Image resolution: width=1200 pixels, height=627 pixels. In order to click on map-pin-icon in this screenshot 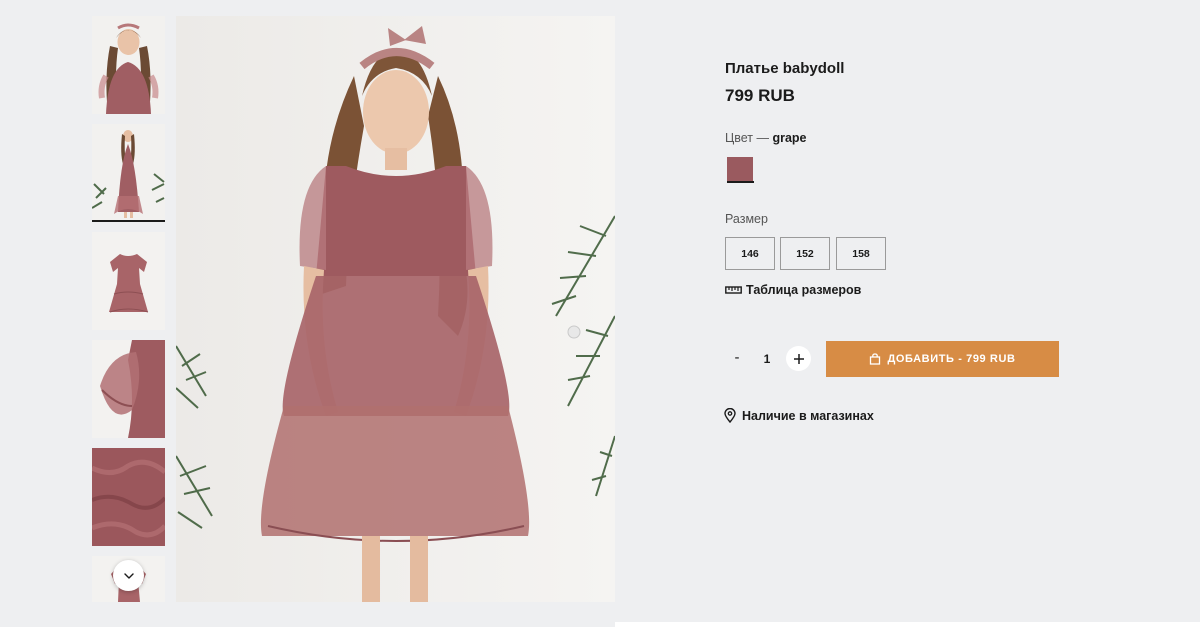, I will do `click(730, 415)`.